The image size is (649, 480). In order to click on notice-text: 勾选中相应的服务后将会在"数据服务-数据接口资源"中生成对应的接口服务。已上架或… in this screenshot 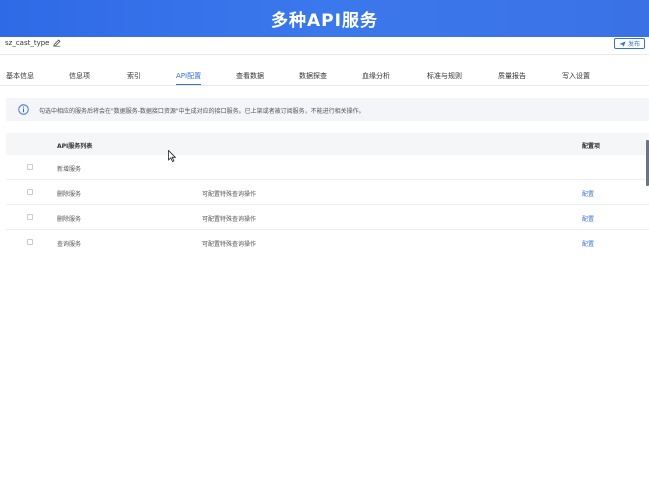, I will do `click(202, 111)`.